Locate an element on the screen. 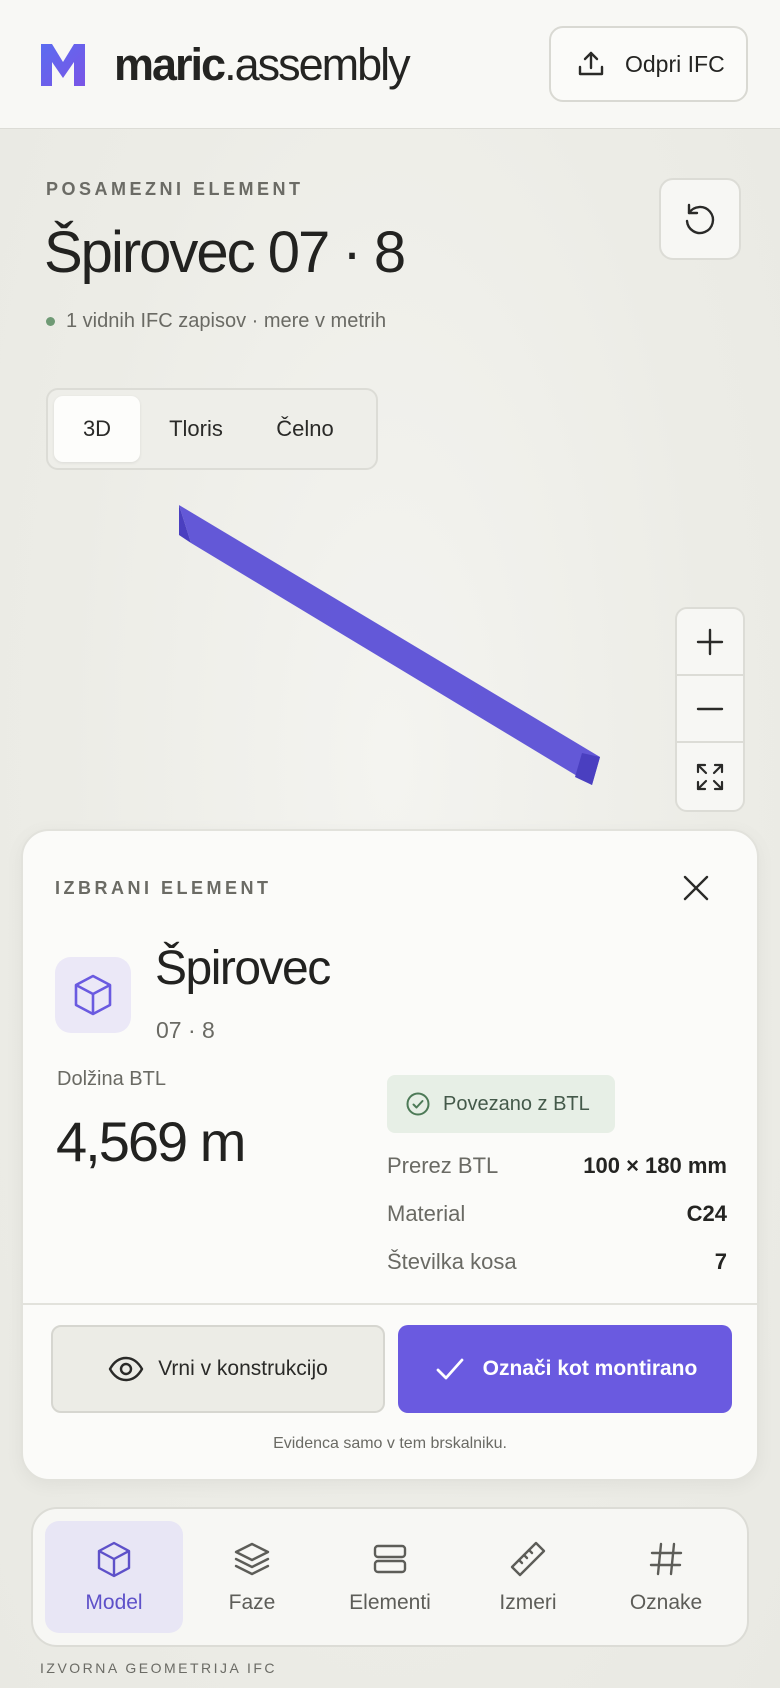 The width and height of the screenshot is (780, 1688). spec-value: C24 is located at coordinates (706, 1213).